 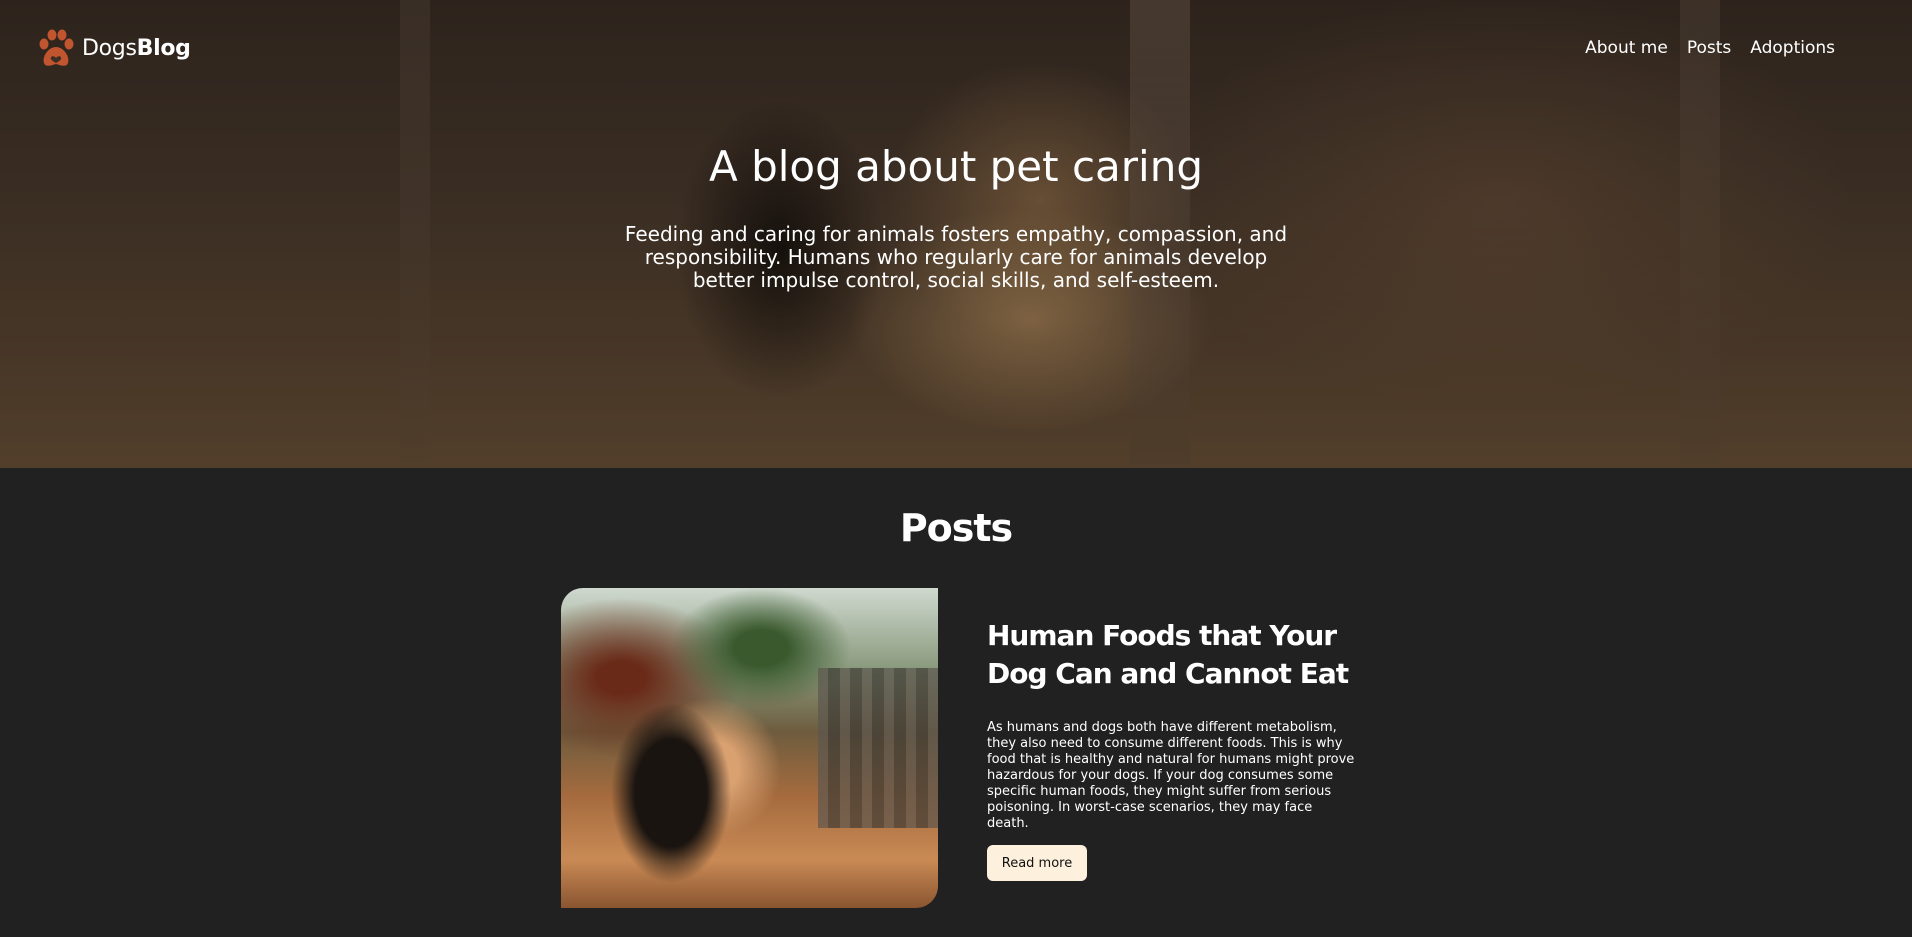 I want to click on read-more-button: Read more, so click(x=1037, y=863).